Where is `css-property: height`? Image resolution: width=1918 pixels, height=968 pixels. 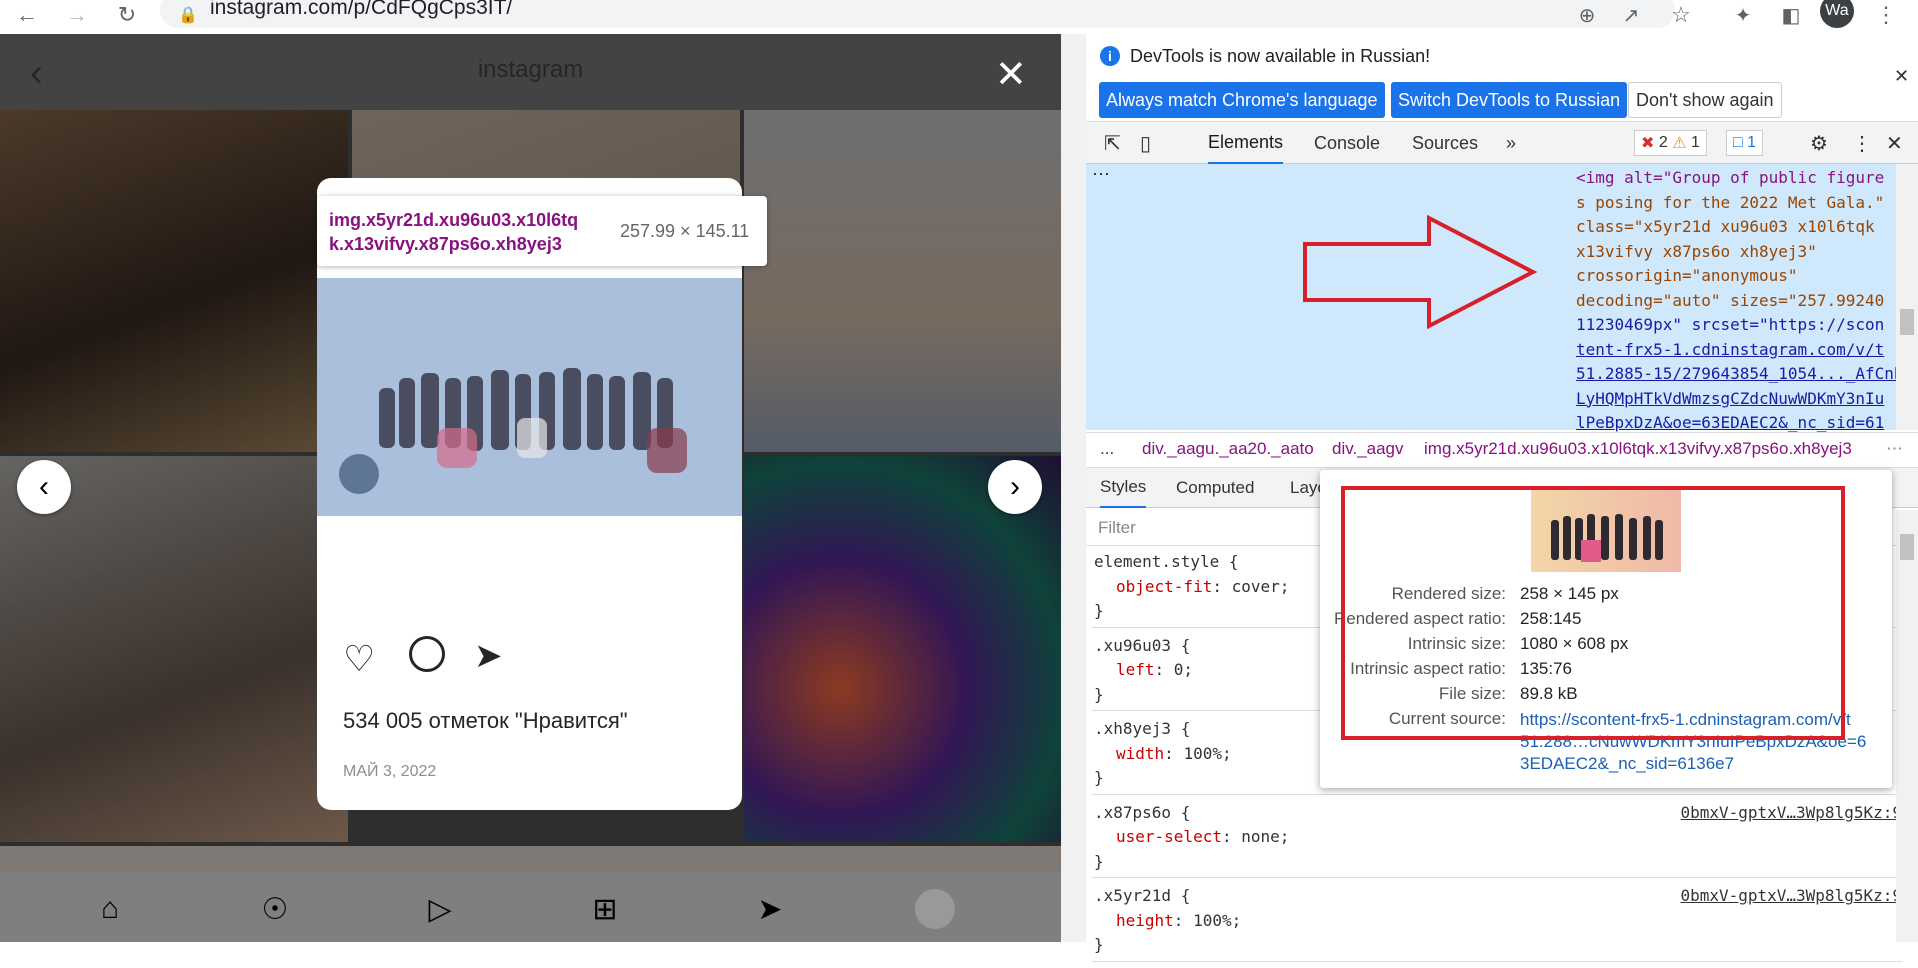 css-property: height is located at coordinates (1145, 920).